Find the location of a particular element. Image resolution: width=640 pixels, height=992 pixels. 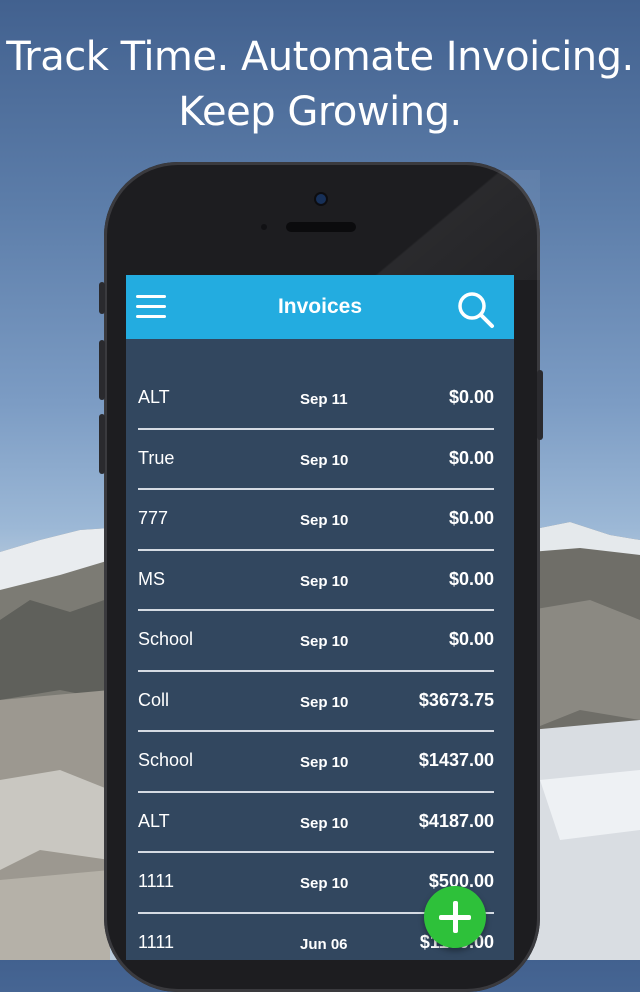

proximity-sensor is located at coordinates (264, 227).